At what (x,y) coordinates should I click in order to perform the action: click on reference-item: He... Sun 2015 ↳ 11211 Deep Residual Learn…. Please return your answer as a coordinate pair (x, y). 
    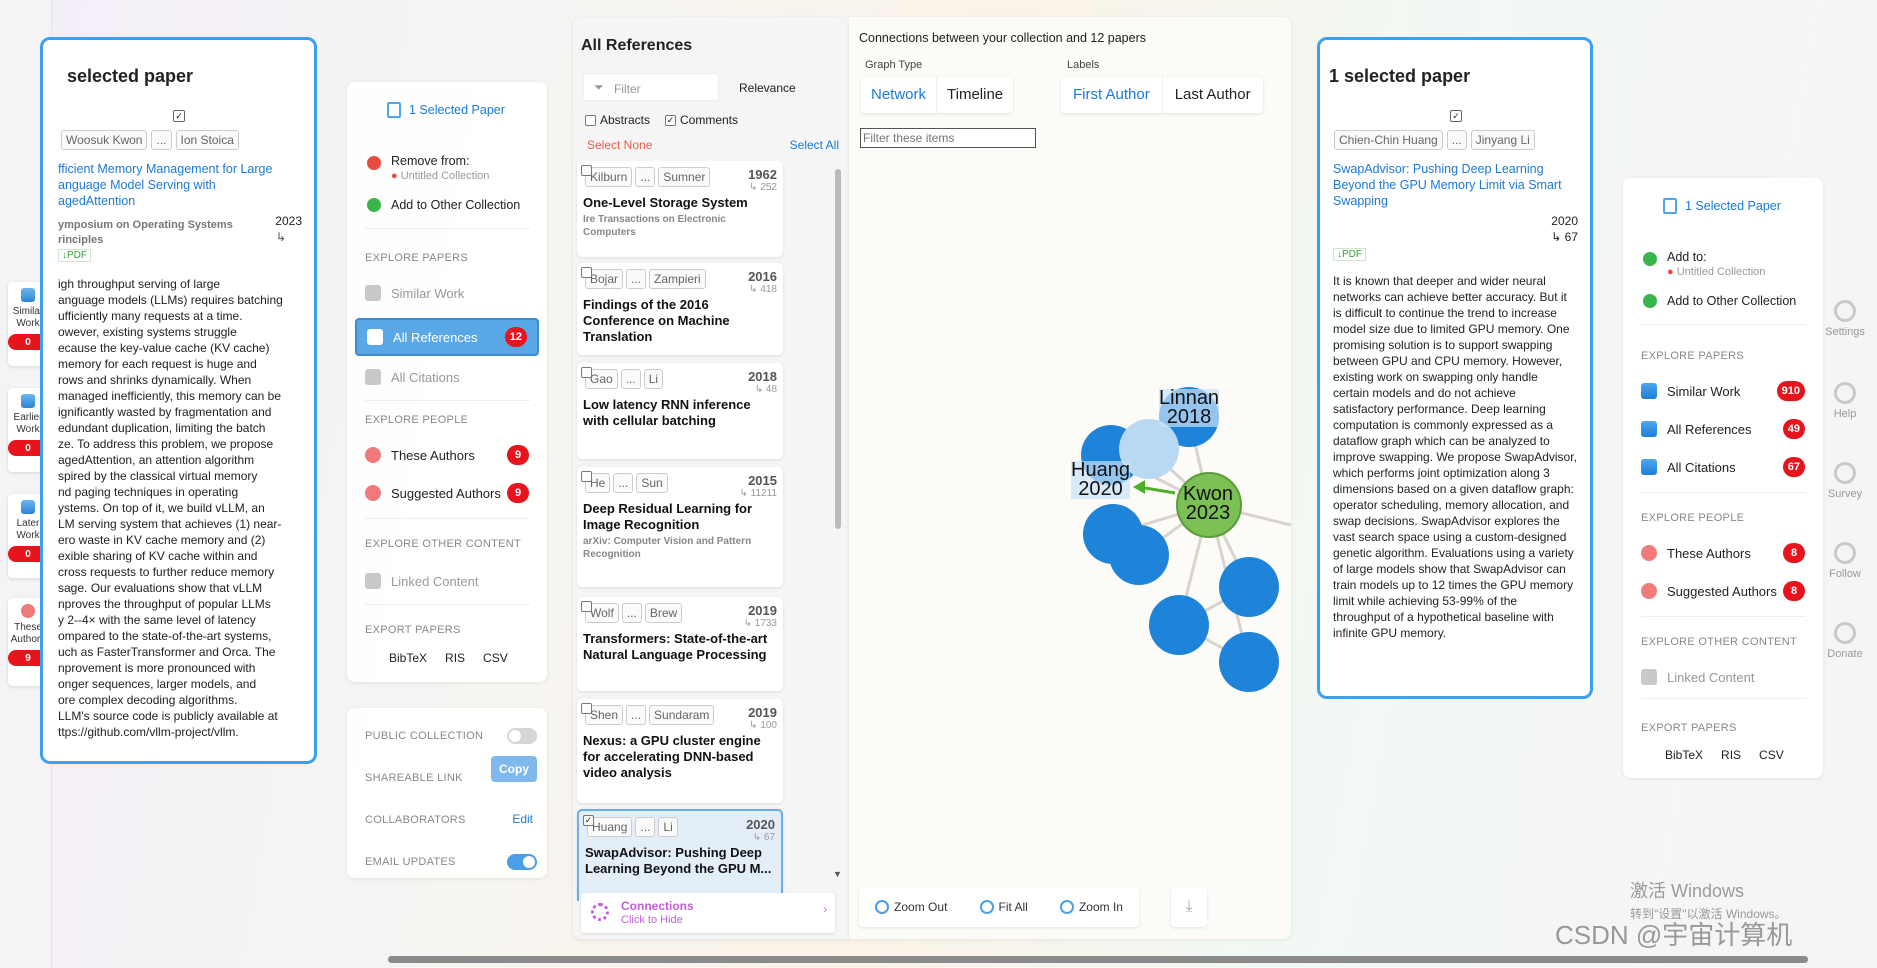
    Looking at the image, I should click on (680, 527).